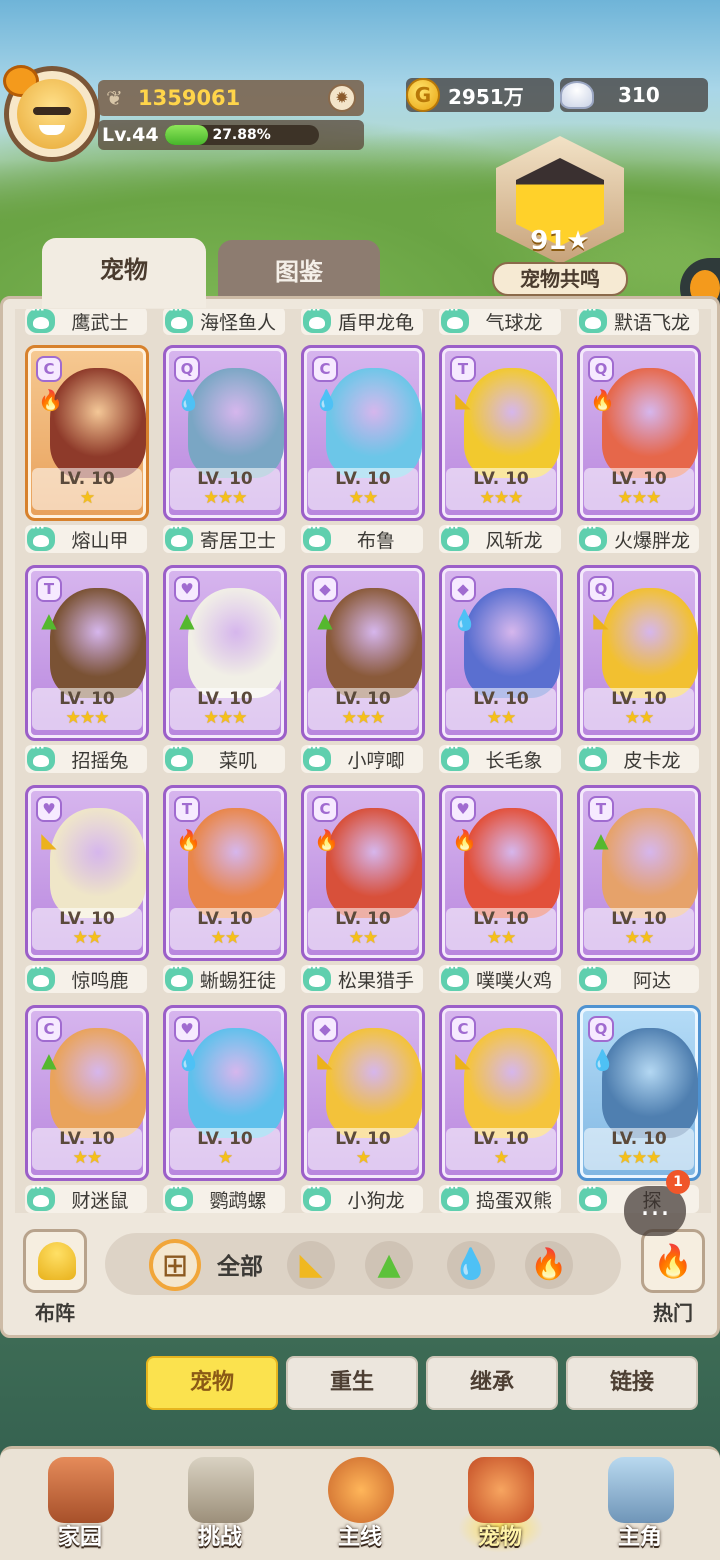 Image resolution: width=720 pixels, height=1560 pixels. Describe the element at coordinates (673, 1261) in the screenshot. I see `hot-button: 🔥` at that location.